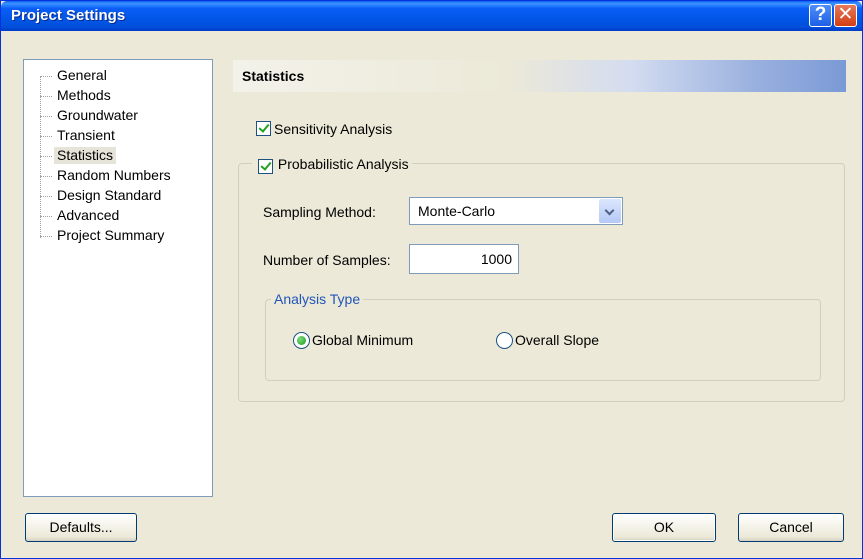 This screenshot has width=863, height=559. What do you see at coordinates (319, 212) in the screenshot?
I see `sampling-method-label: Sampling Method:` at bounding box center [319, 212].